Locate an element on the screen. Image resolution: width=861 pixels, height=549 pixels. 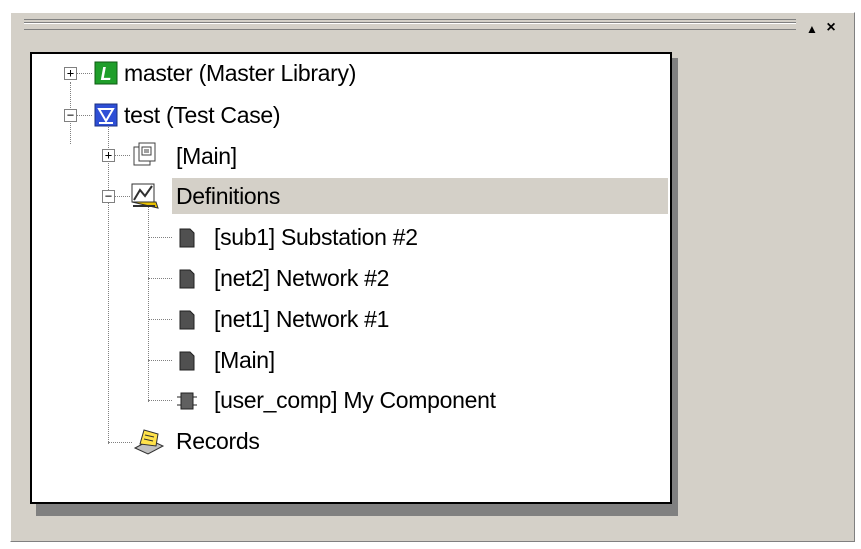
tree-node-label: master (Master Library) is located at coordinates (240, 72).